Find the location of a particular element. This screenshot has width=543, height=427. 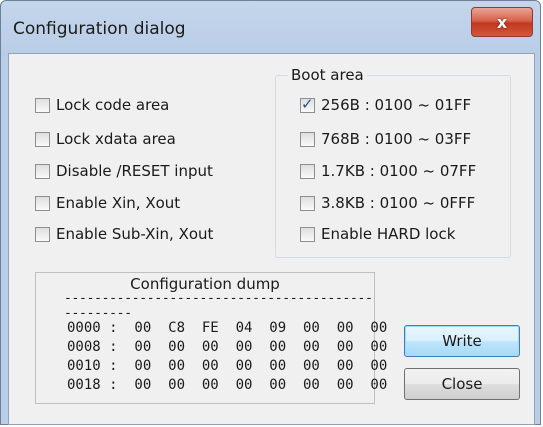

option-disable-reset-input: Disable /RESET input is located at coordinates (124, 171).